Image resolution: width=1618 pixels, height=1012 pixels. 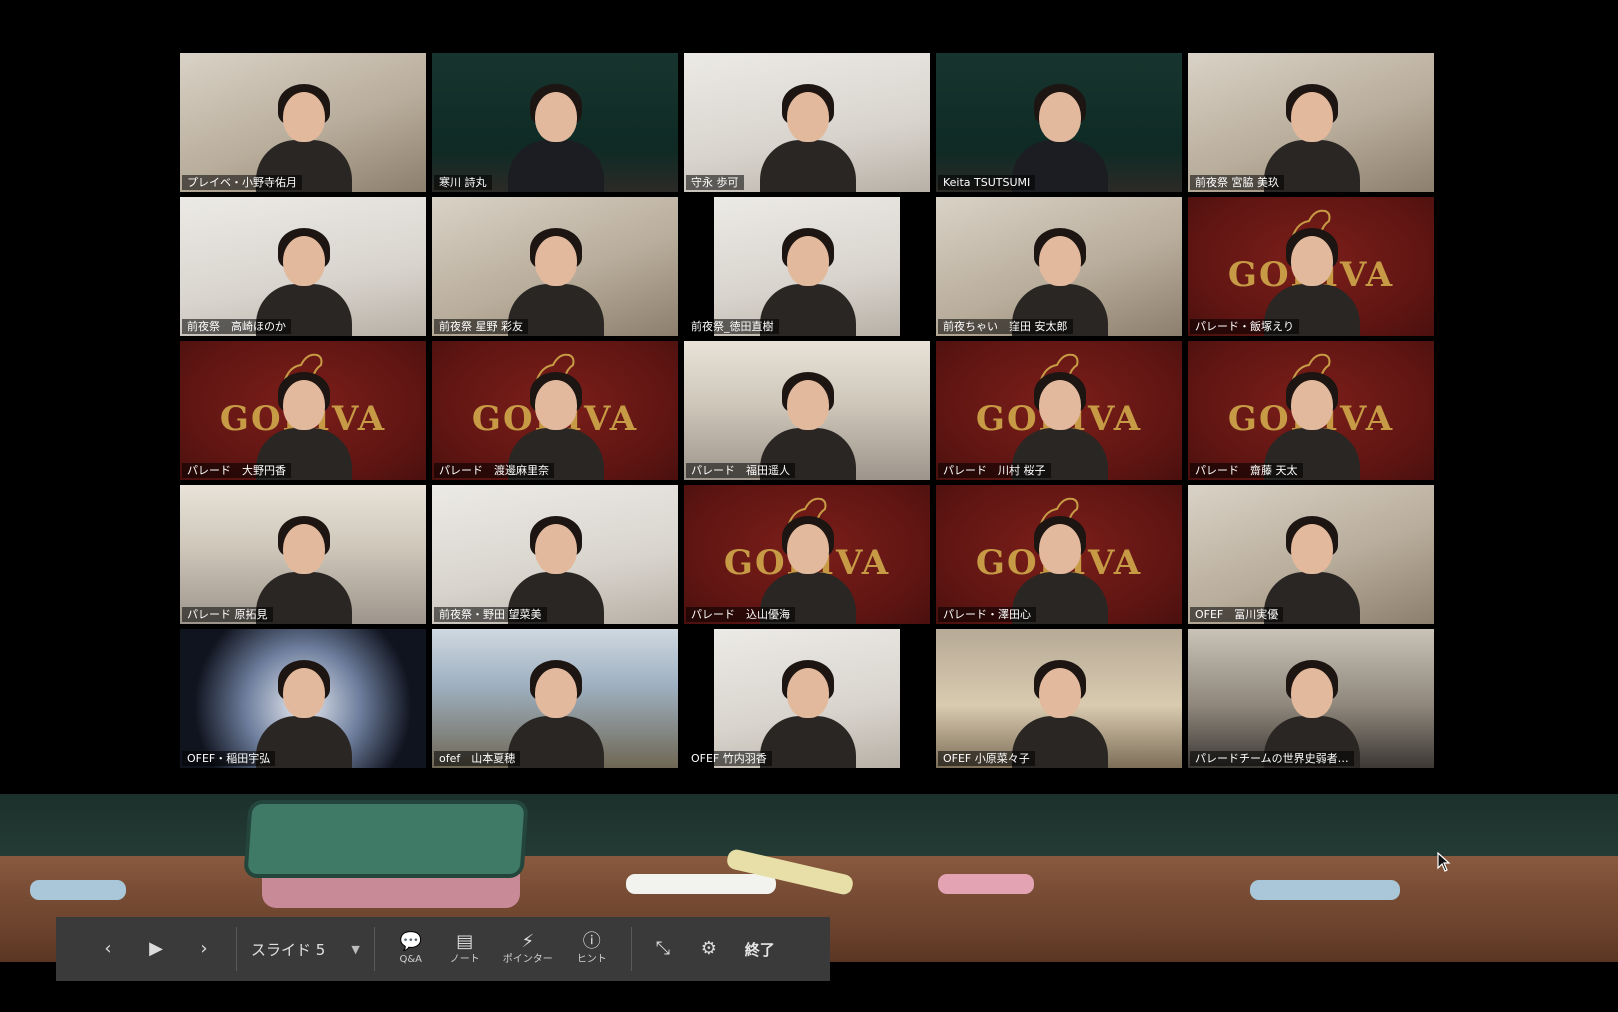 I want to click on blackboard-eraser, so click(x=386, y=855).